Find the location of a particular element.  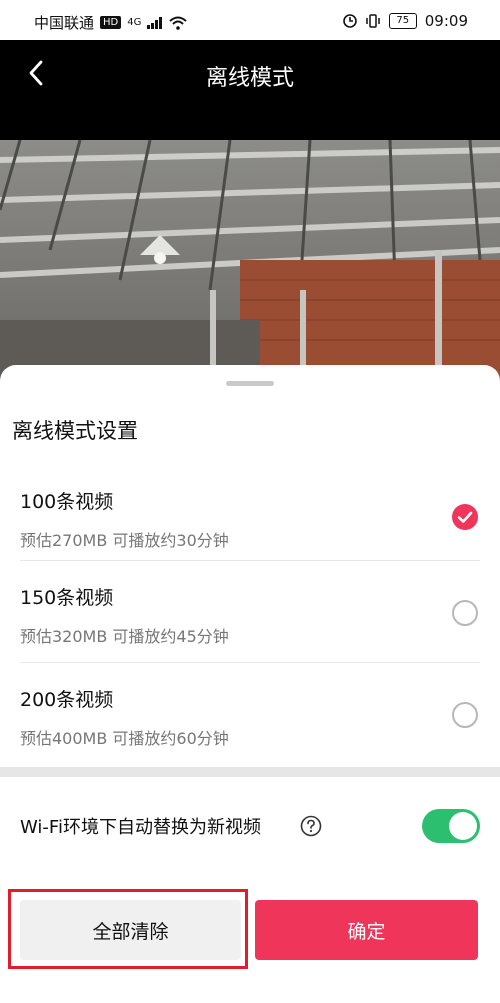

option-description: 预估270MB 可播放约30分钟 is located at coordinates (124, 540).